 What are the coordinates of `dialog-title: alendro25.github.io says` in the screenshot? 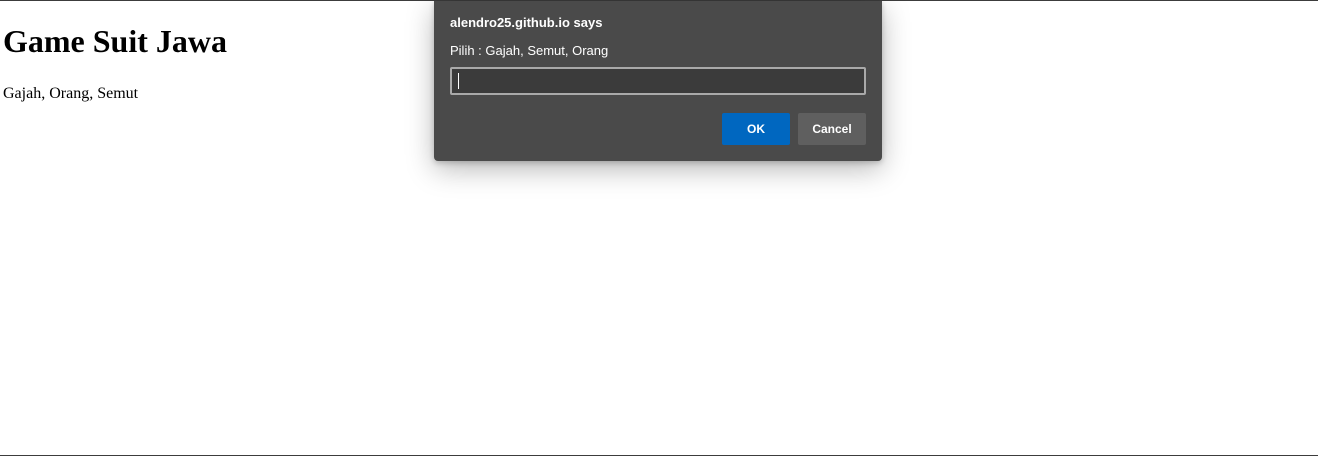 It's located at (526, 22).